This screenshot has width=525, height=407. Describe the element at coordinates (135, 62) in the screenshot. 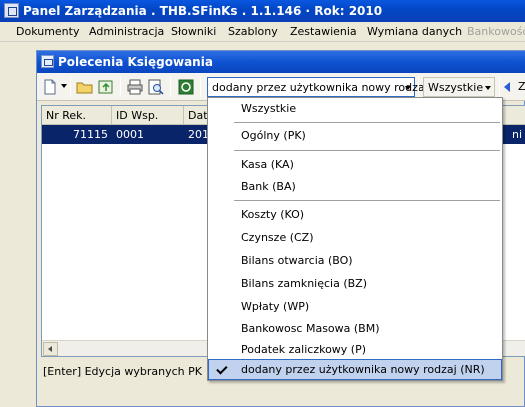

I see `window-title: Polecenia Księgowania` at that location.